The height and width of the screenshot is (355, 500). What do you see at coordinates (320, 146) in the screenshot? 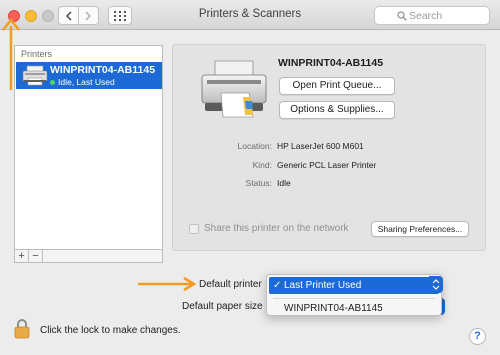
I see `location-value: HP LaserJet 600 M601` at bounding box center [320, 146].